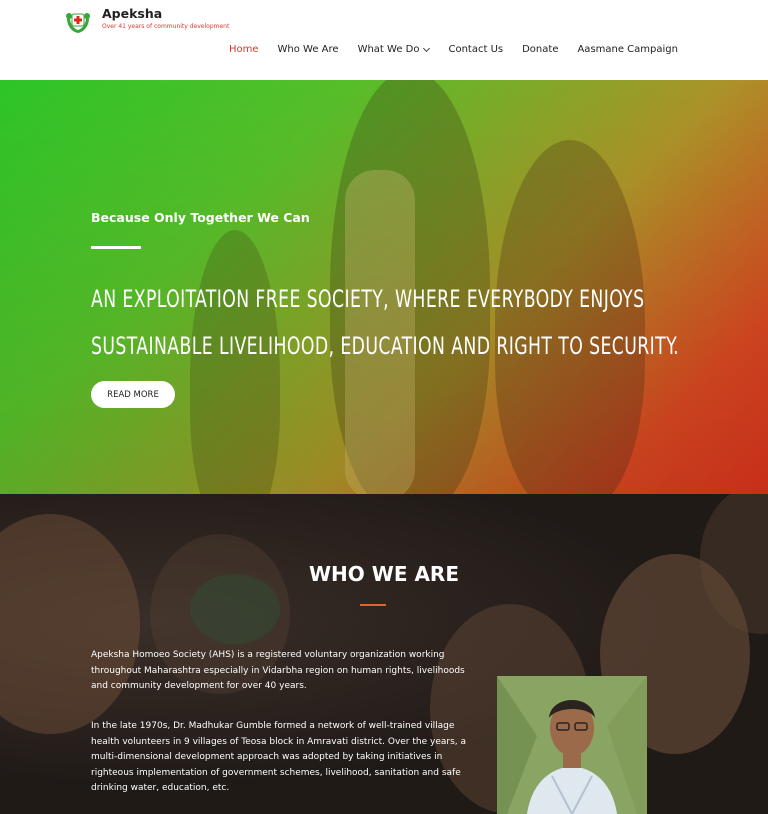 The image size is (768, 814). Describe the element at coordinates (165, 14) in the screenshot. I see `brand-name: Apeksha` at that location.